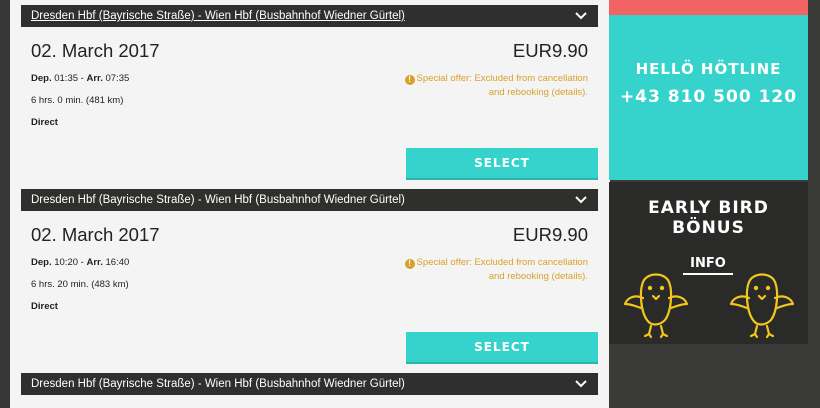  Describe the element at coordinates (77, 100) in the screenshot. I see `trip-duration: 6 hrs. 0 min. (481 km)` at that location.